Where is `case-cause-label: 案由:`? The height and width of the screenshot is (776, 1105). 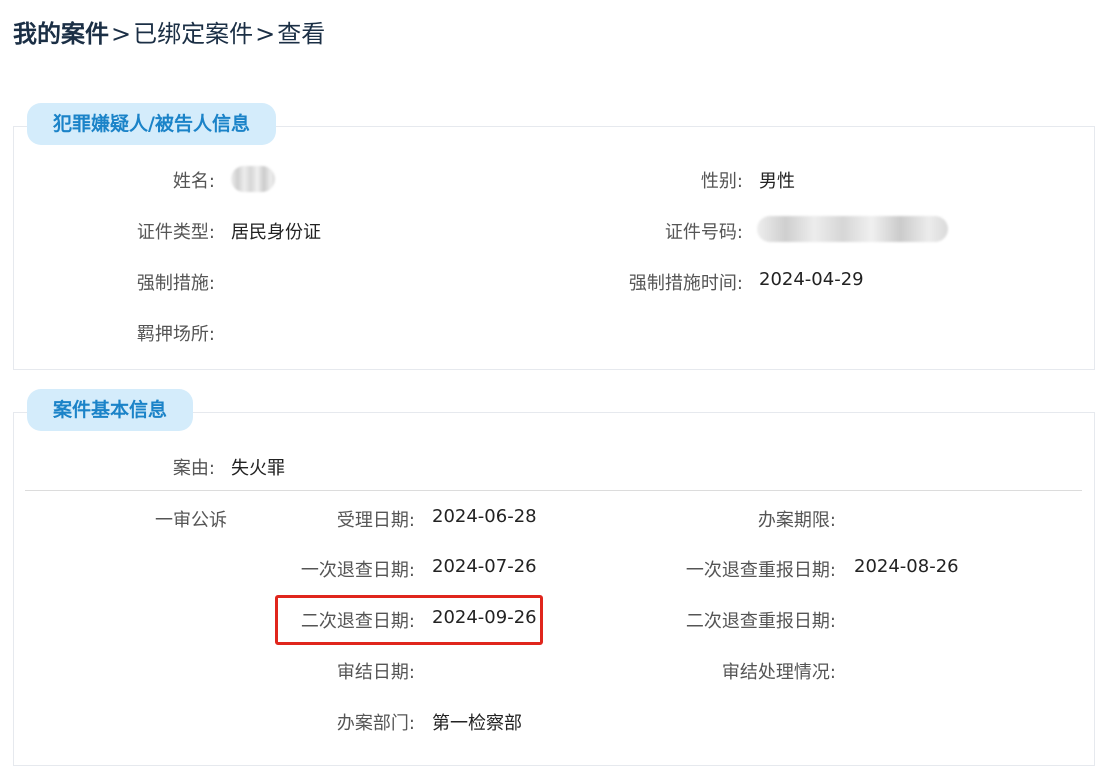
case-cause-label: 案由: is located at coordinates (193, 468).